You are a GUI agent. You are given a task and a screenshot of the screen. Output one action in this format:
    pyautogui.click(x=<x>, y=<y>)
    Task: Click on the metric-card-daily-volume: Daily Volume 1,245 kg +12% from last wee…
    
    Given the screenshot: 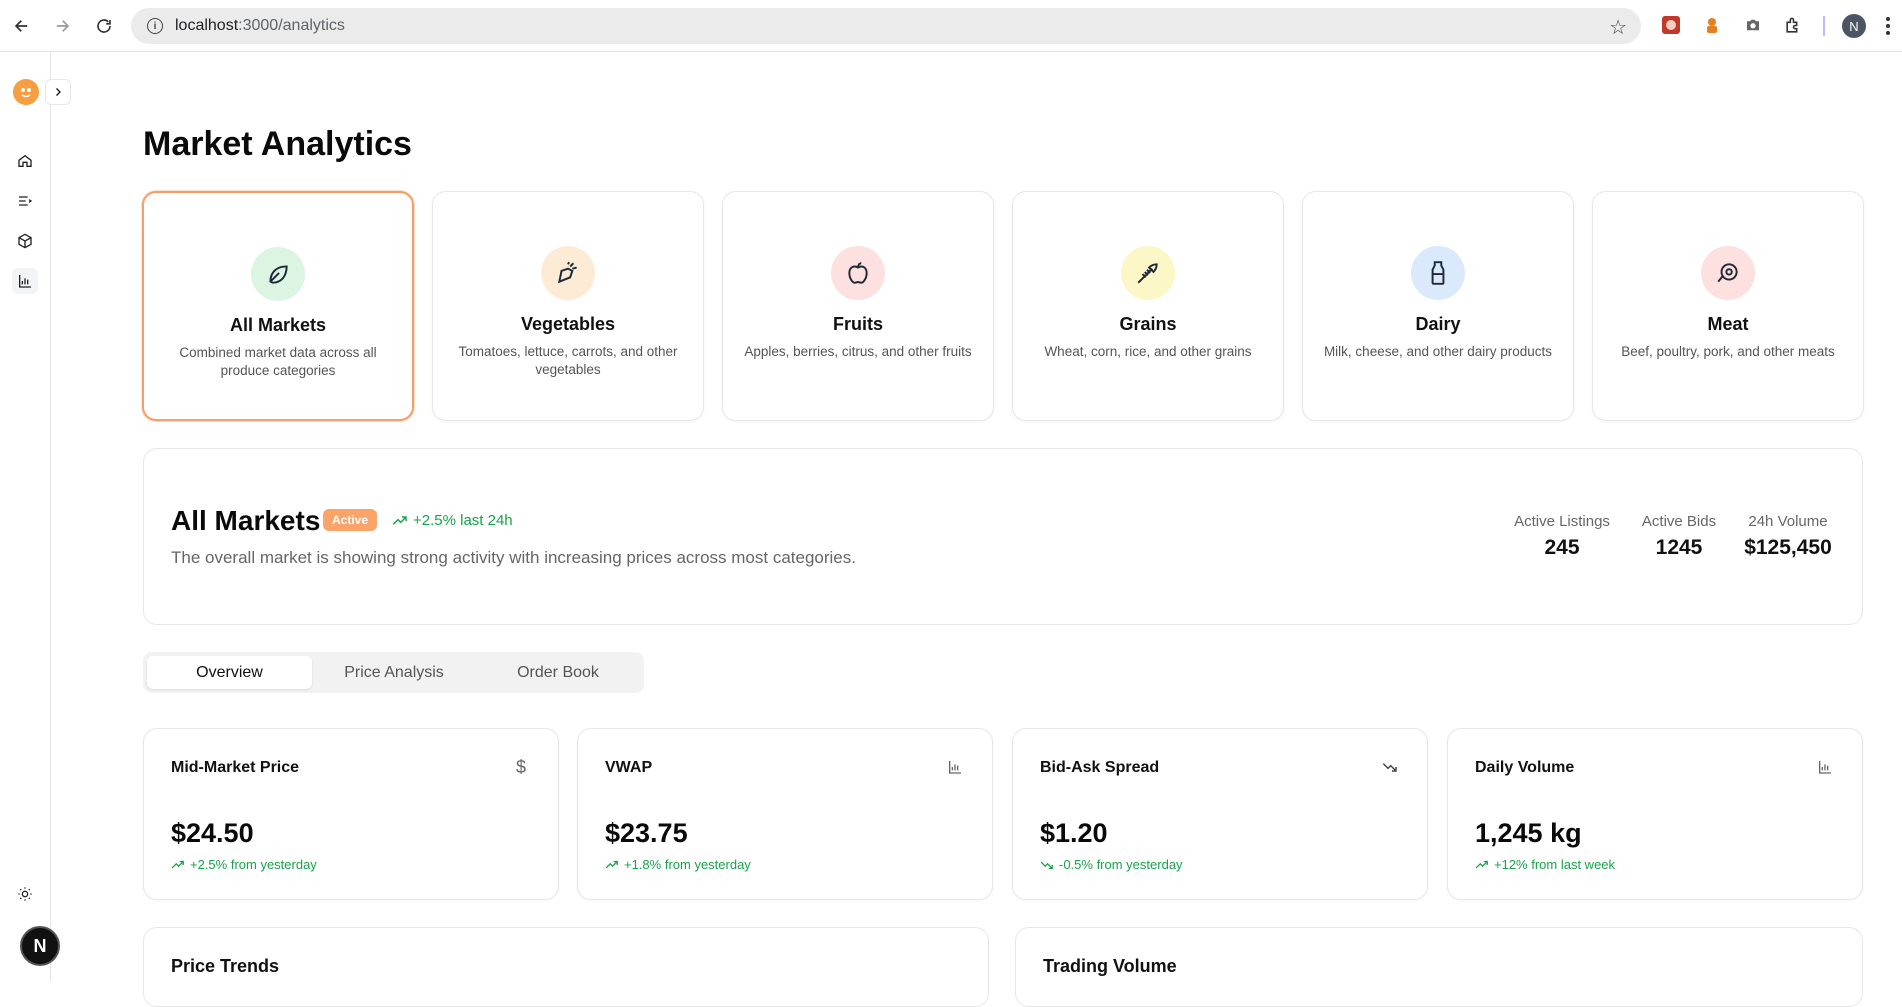 What is the action you would take?
    pyautogui.click(x=1655, y=814)
    